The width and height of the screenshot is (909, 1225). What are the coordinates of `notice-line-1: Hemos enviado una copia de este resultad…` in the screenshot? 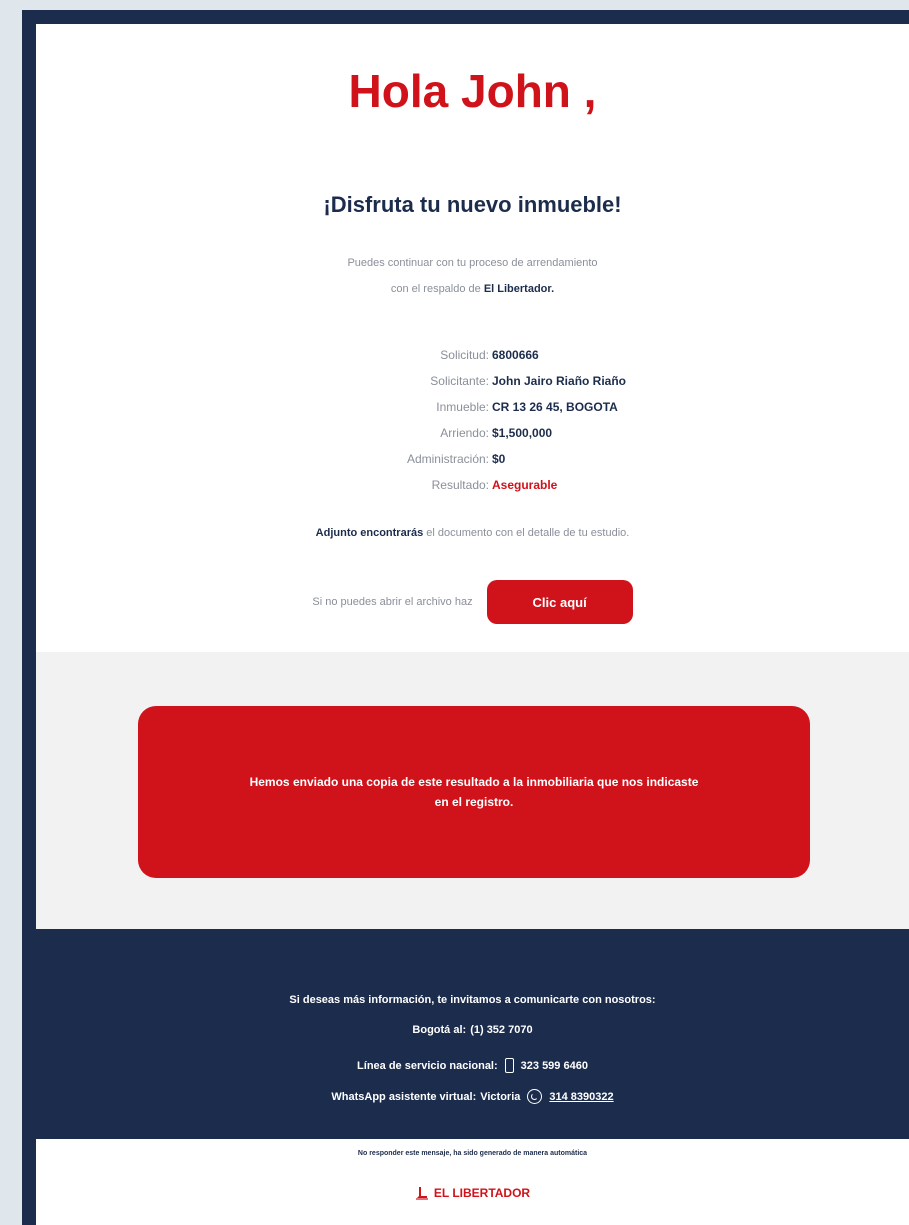 It's located at (474, 782).